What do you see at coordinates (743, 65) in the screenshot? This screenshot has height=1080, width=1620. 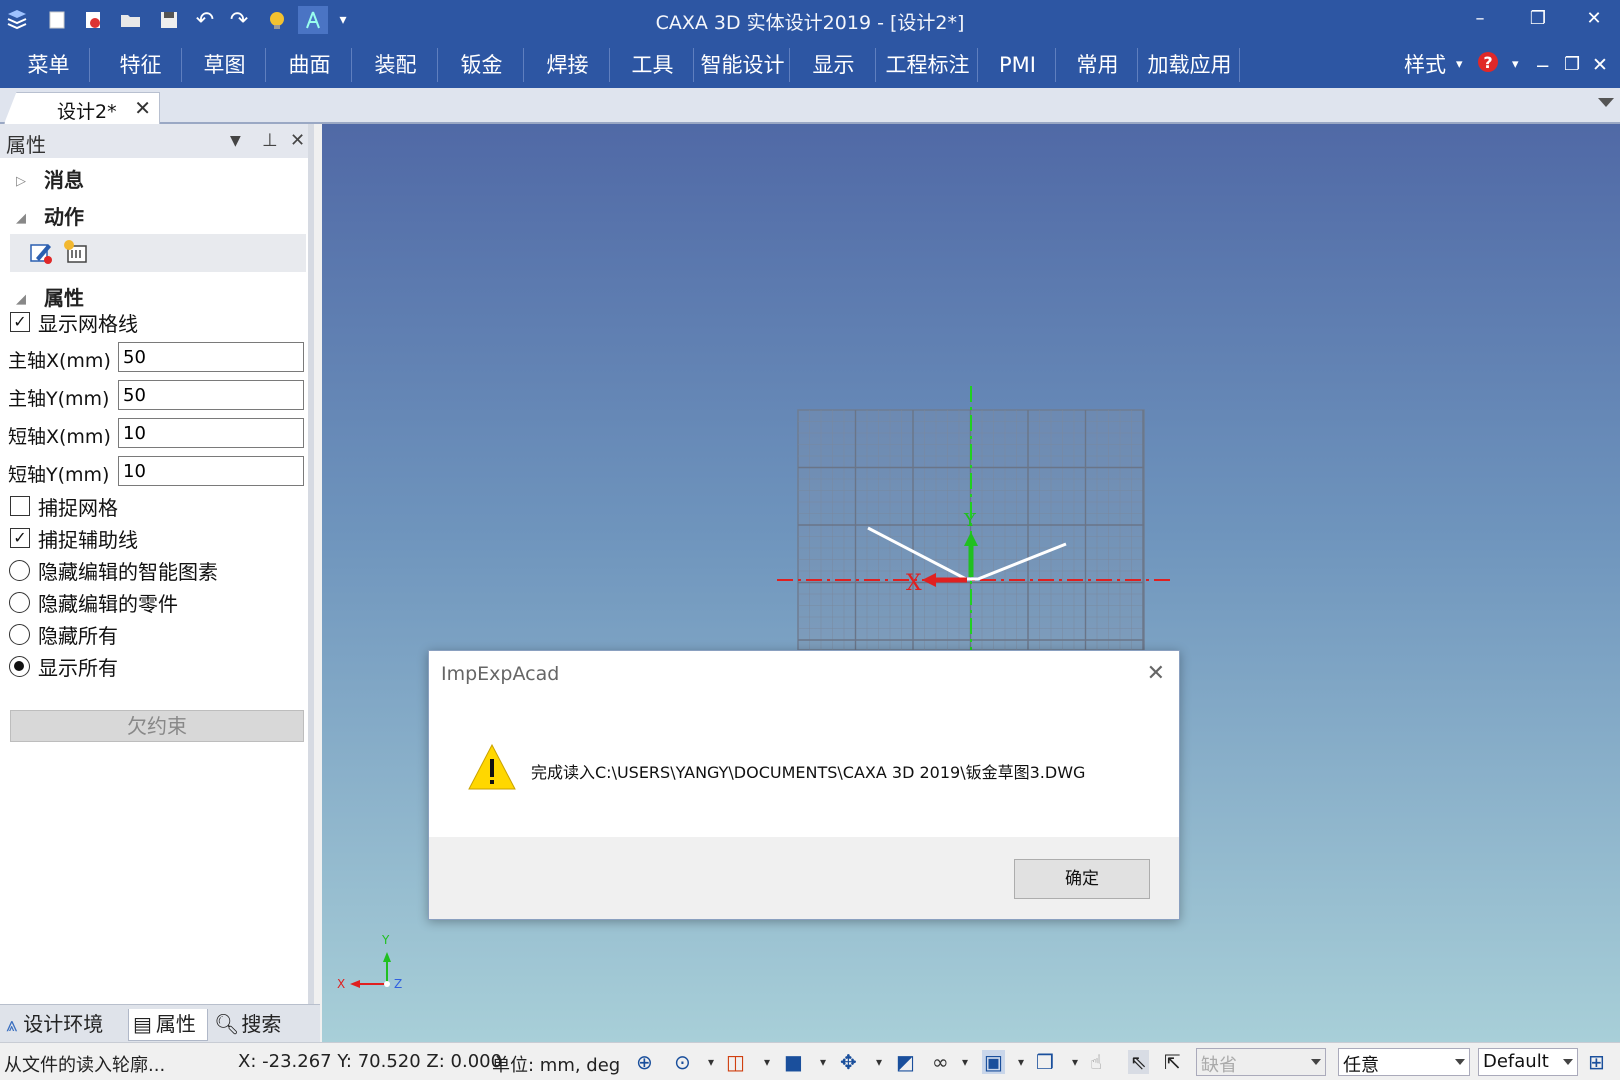 I see `tab-smart-design: 智能设计` at bounding box center [743, 65].